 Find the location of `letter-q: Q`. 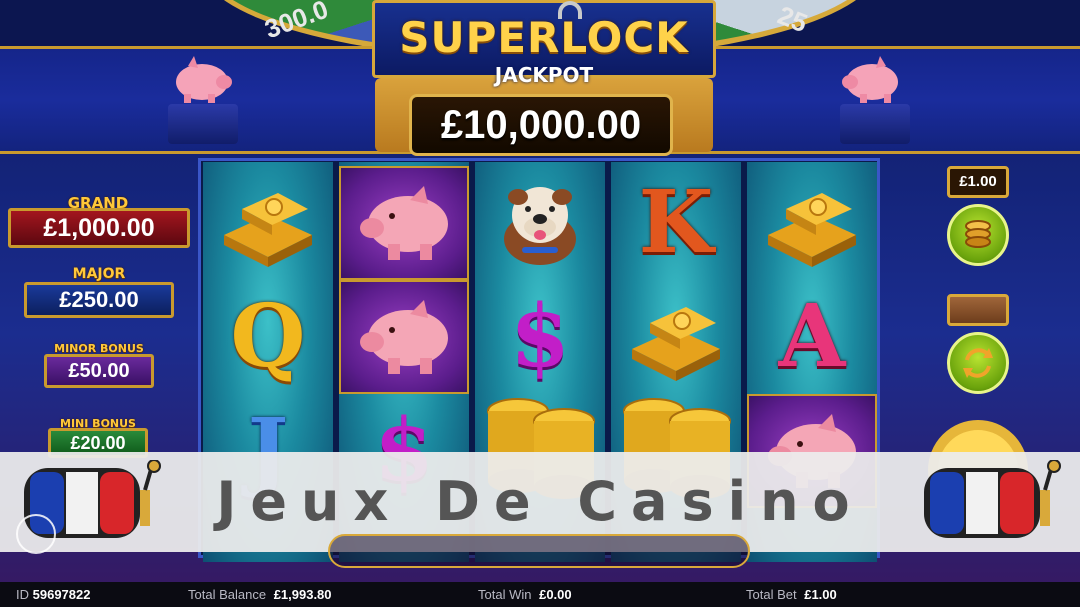

letter-q: Q is located at coordinates (268, 336).